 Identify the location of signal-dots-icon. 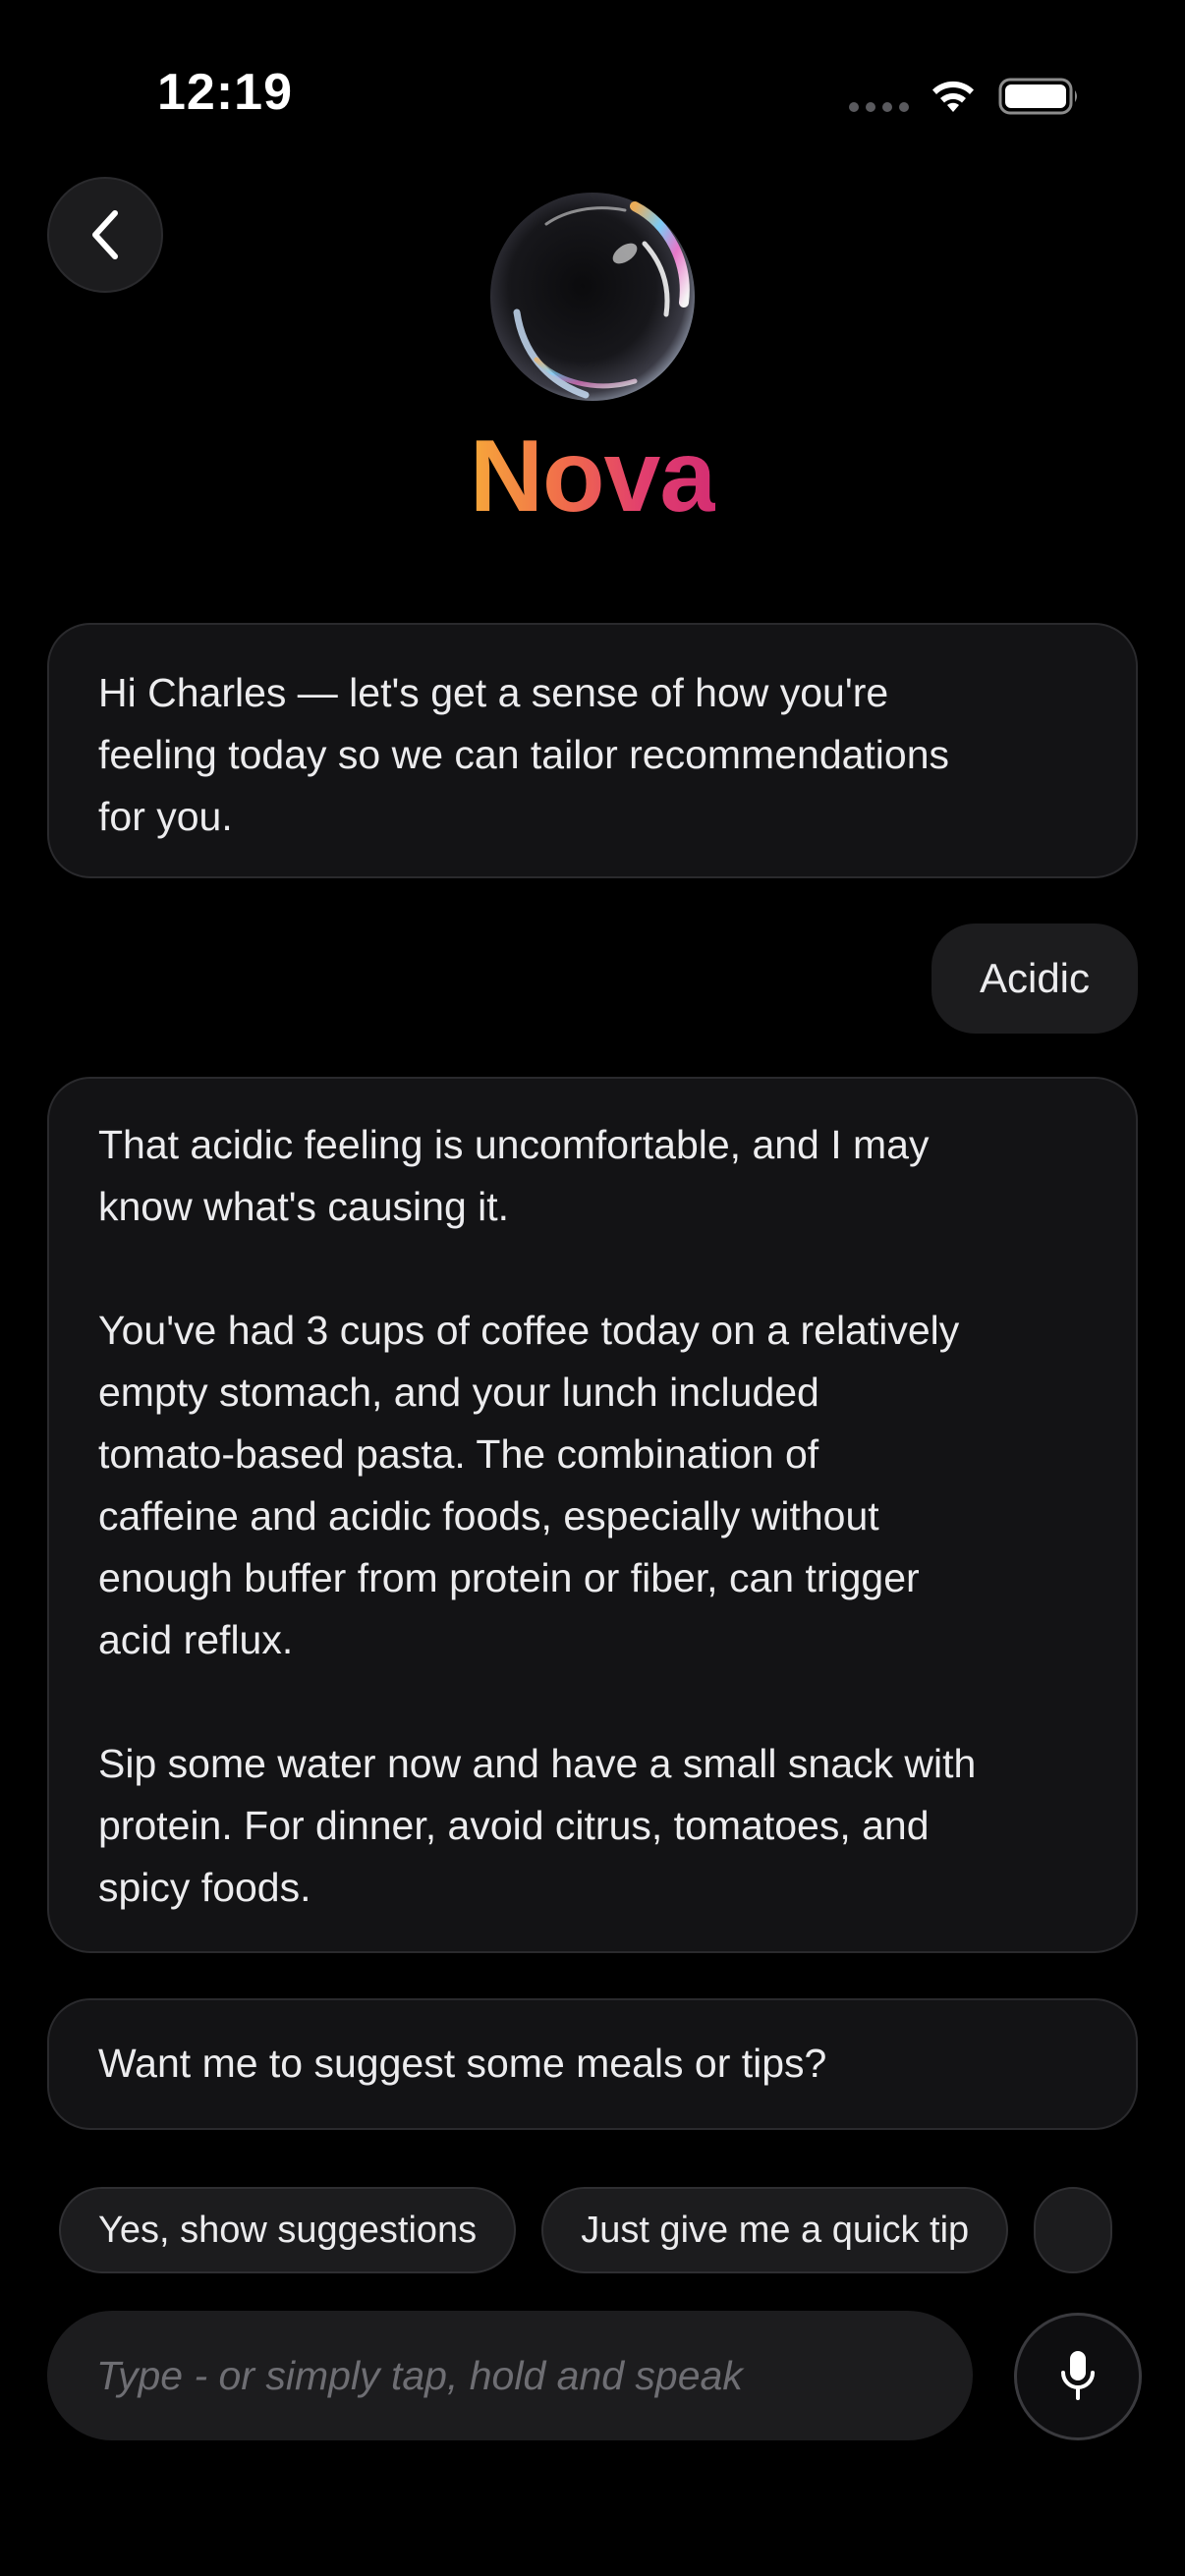
(879, 107).